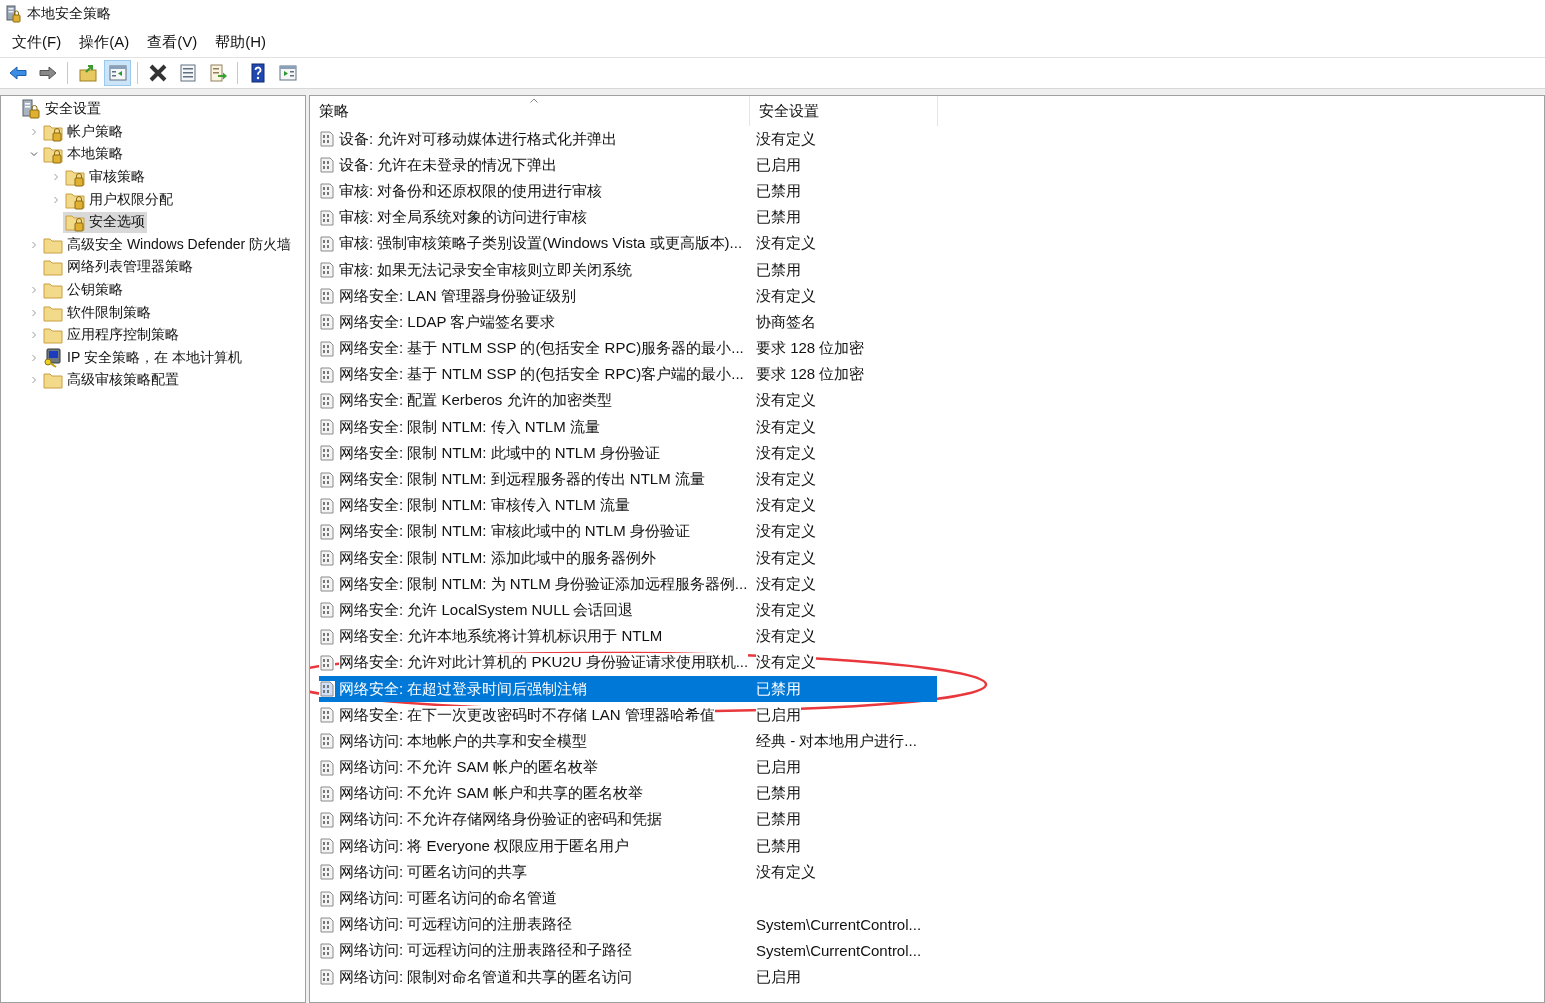 The width and height of the screenshot is (1545, 1003). I want to click on policy-row: 网络访问: 不允许 SAM 帐户的匿名枚举 已启用, so click(628, 767).